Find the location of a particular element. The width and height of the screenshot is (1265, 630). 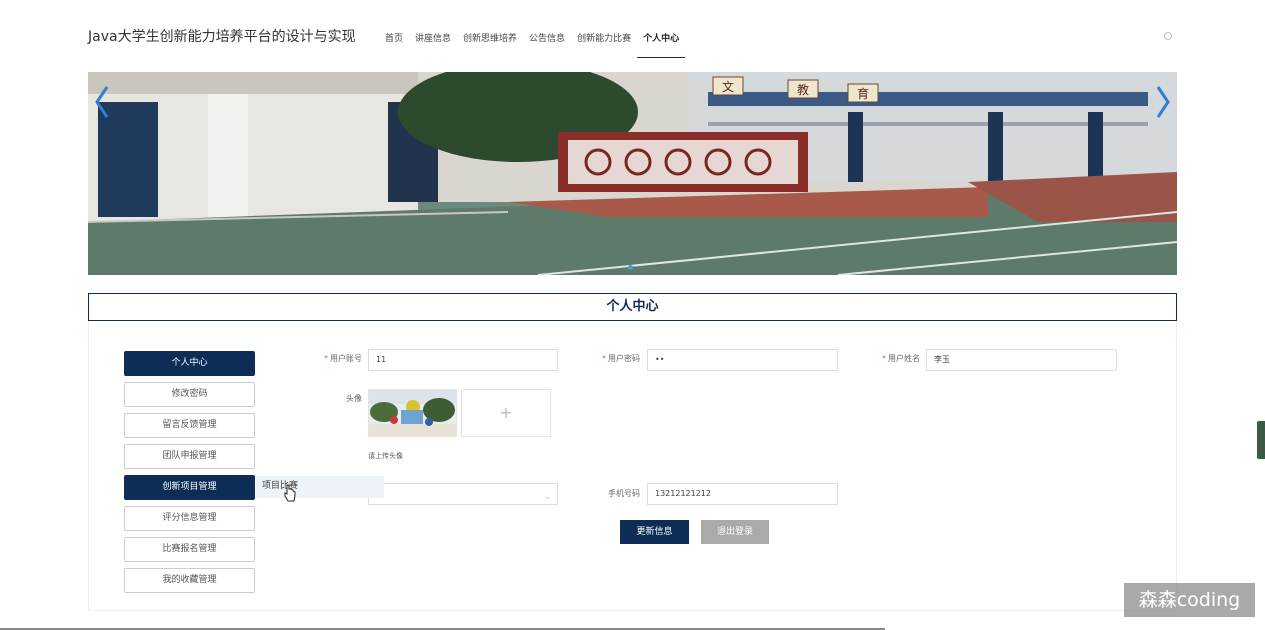

banner-next-arrow-icon is located at coordinates (1163, 102).